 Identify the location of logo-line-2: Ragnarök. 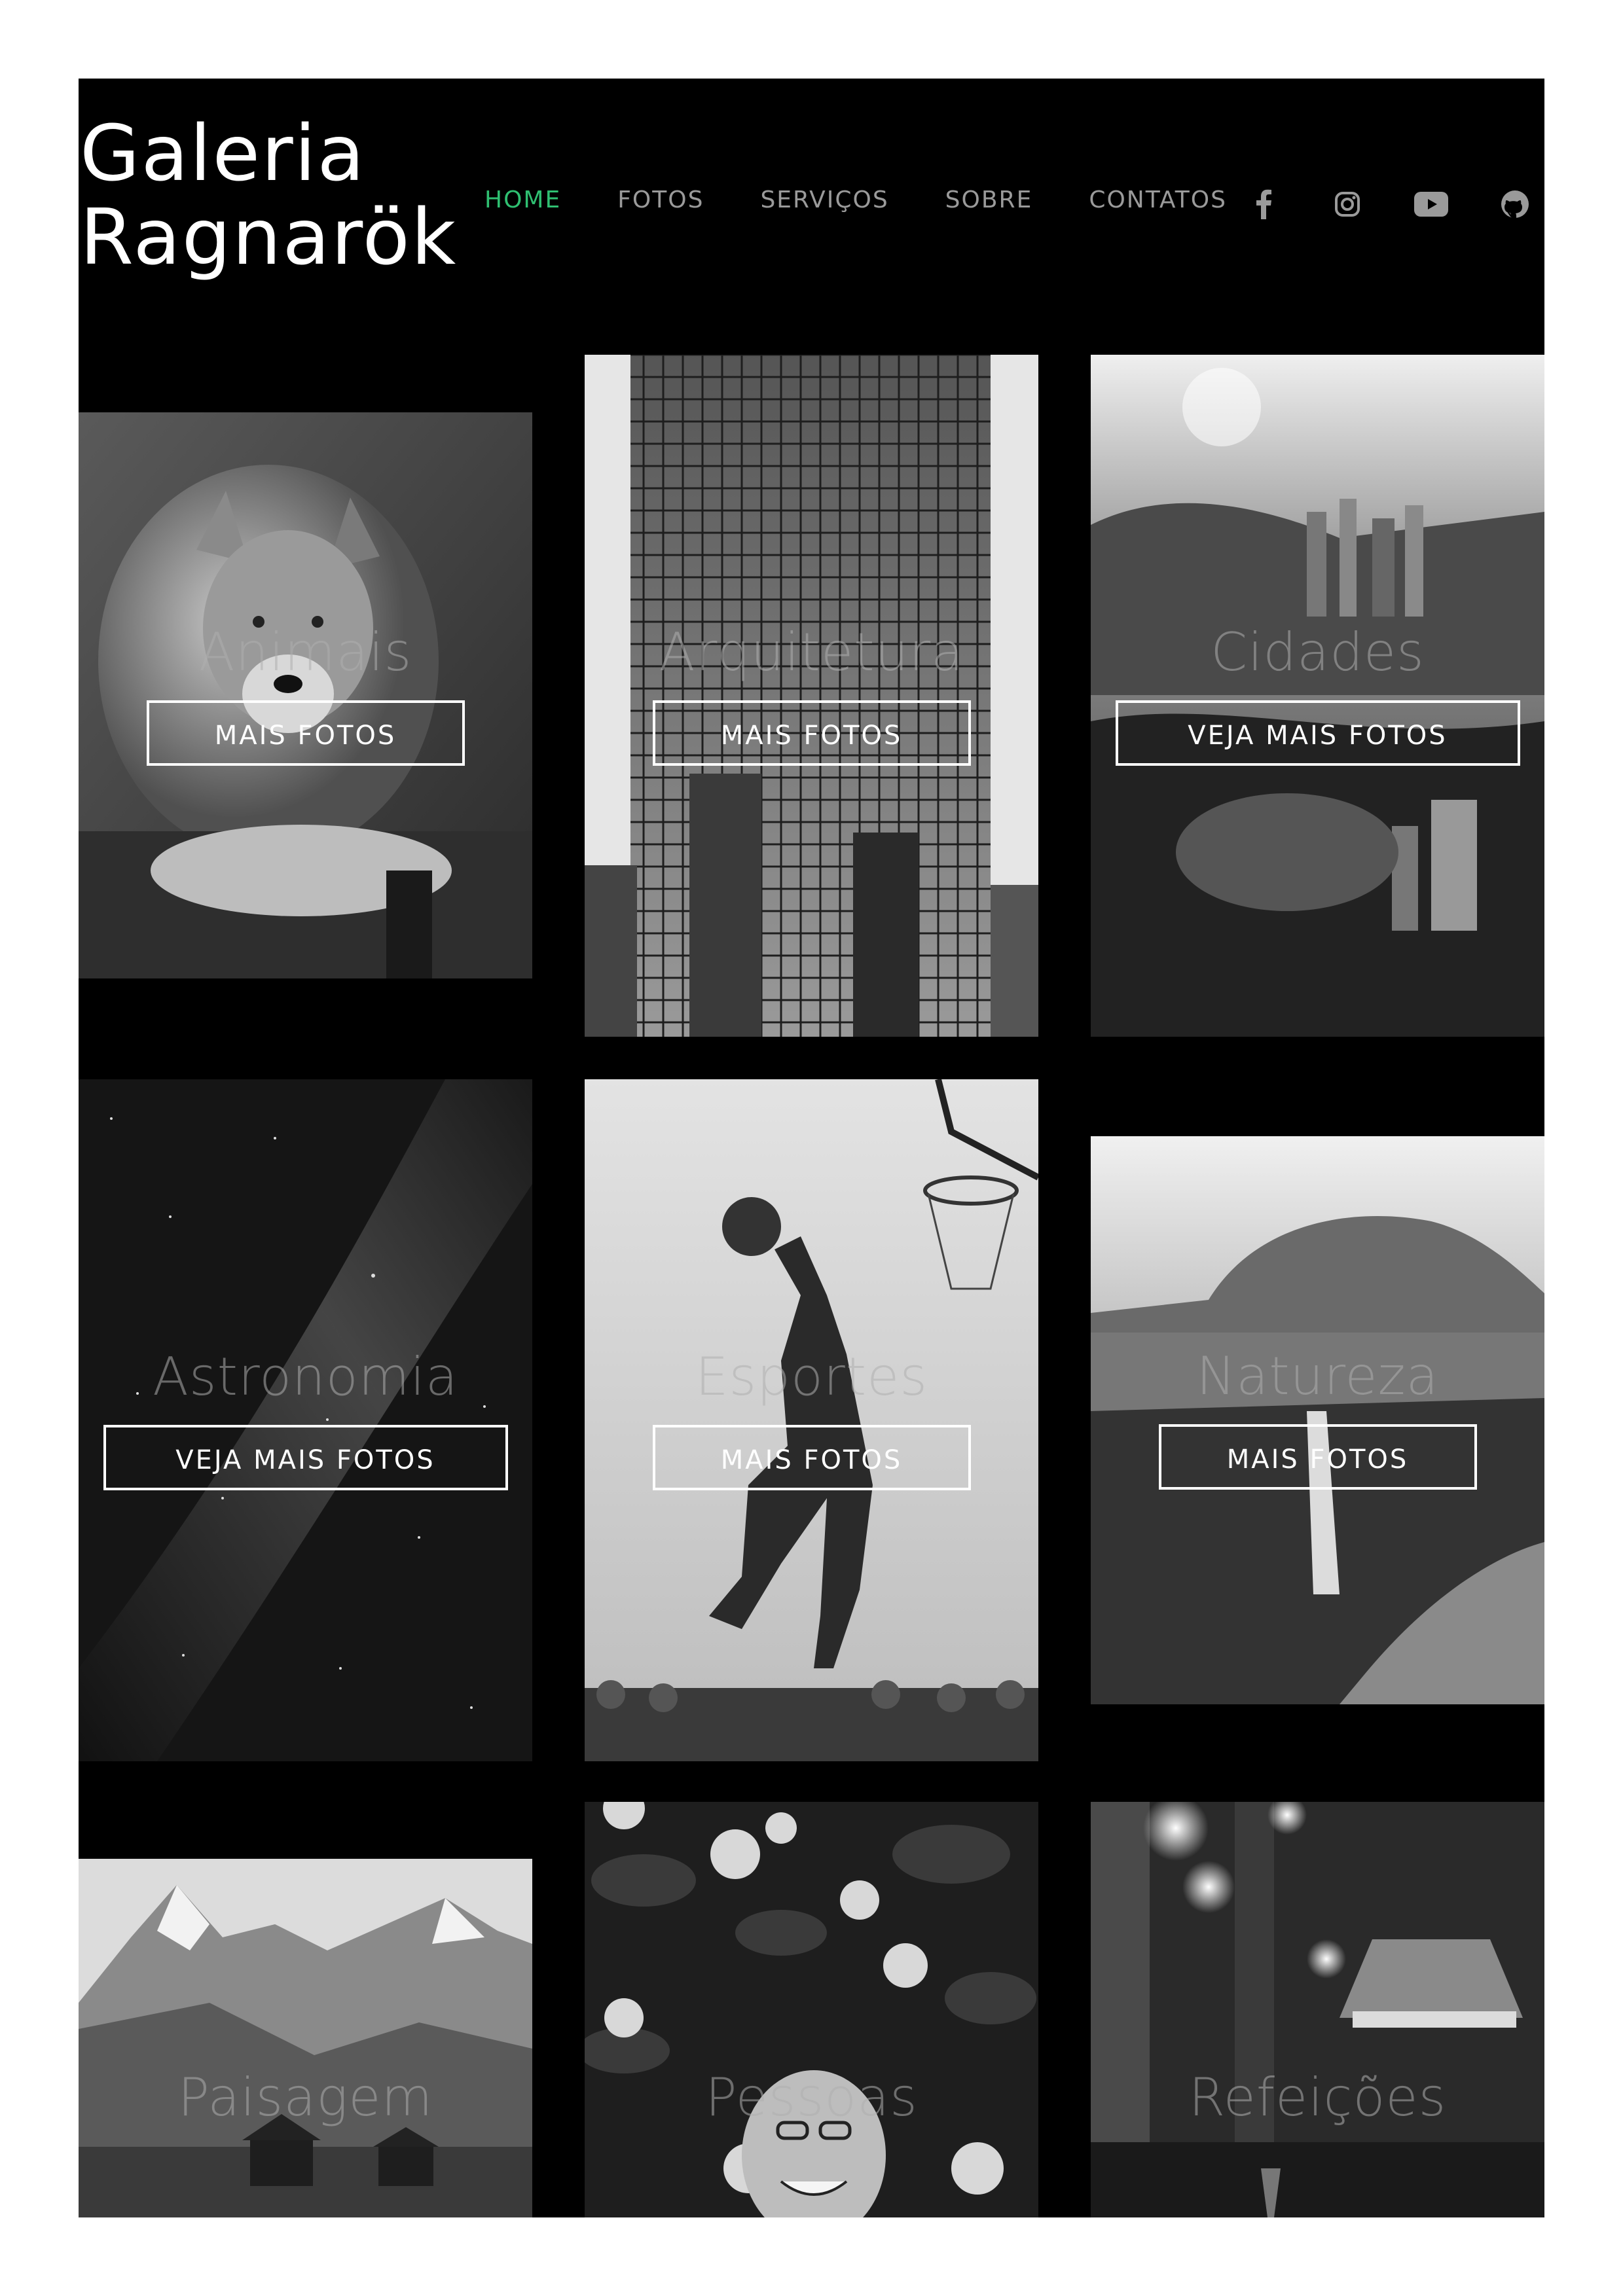
(269, 237).